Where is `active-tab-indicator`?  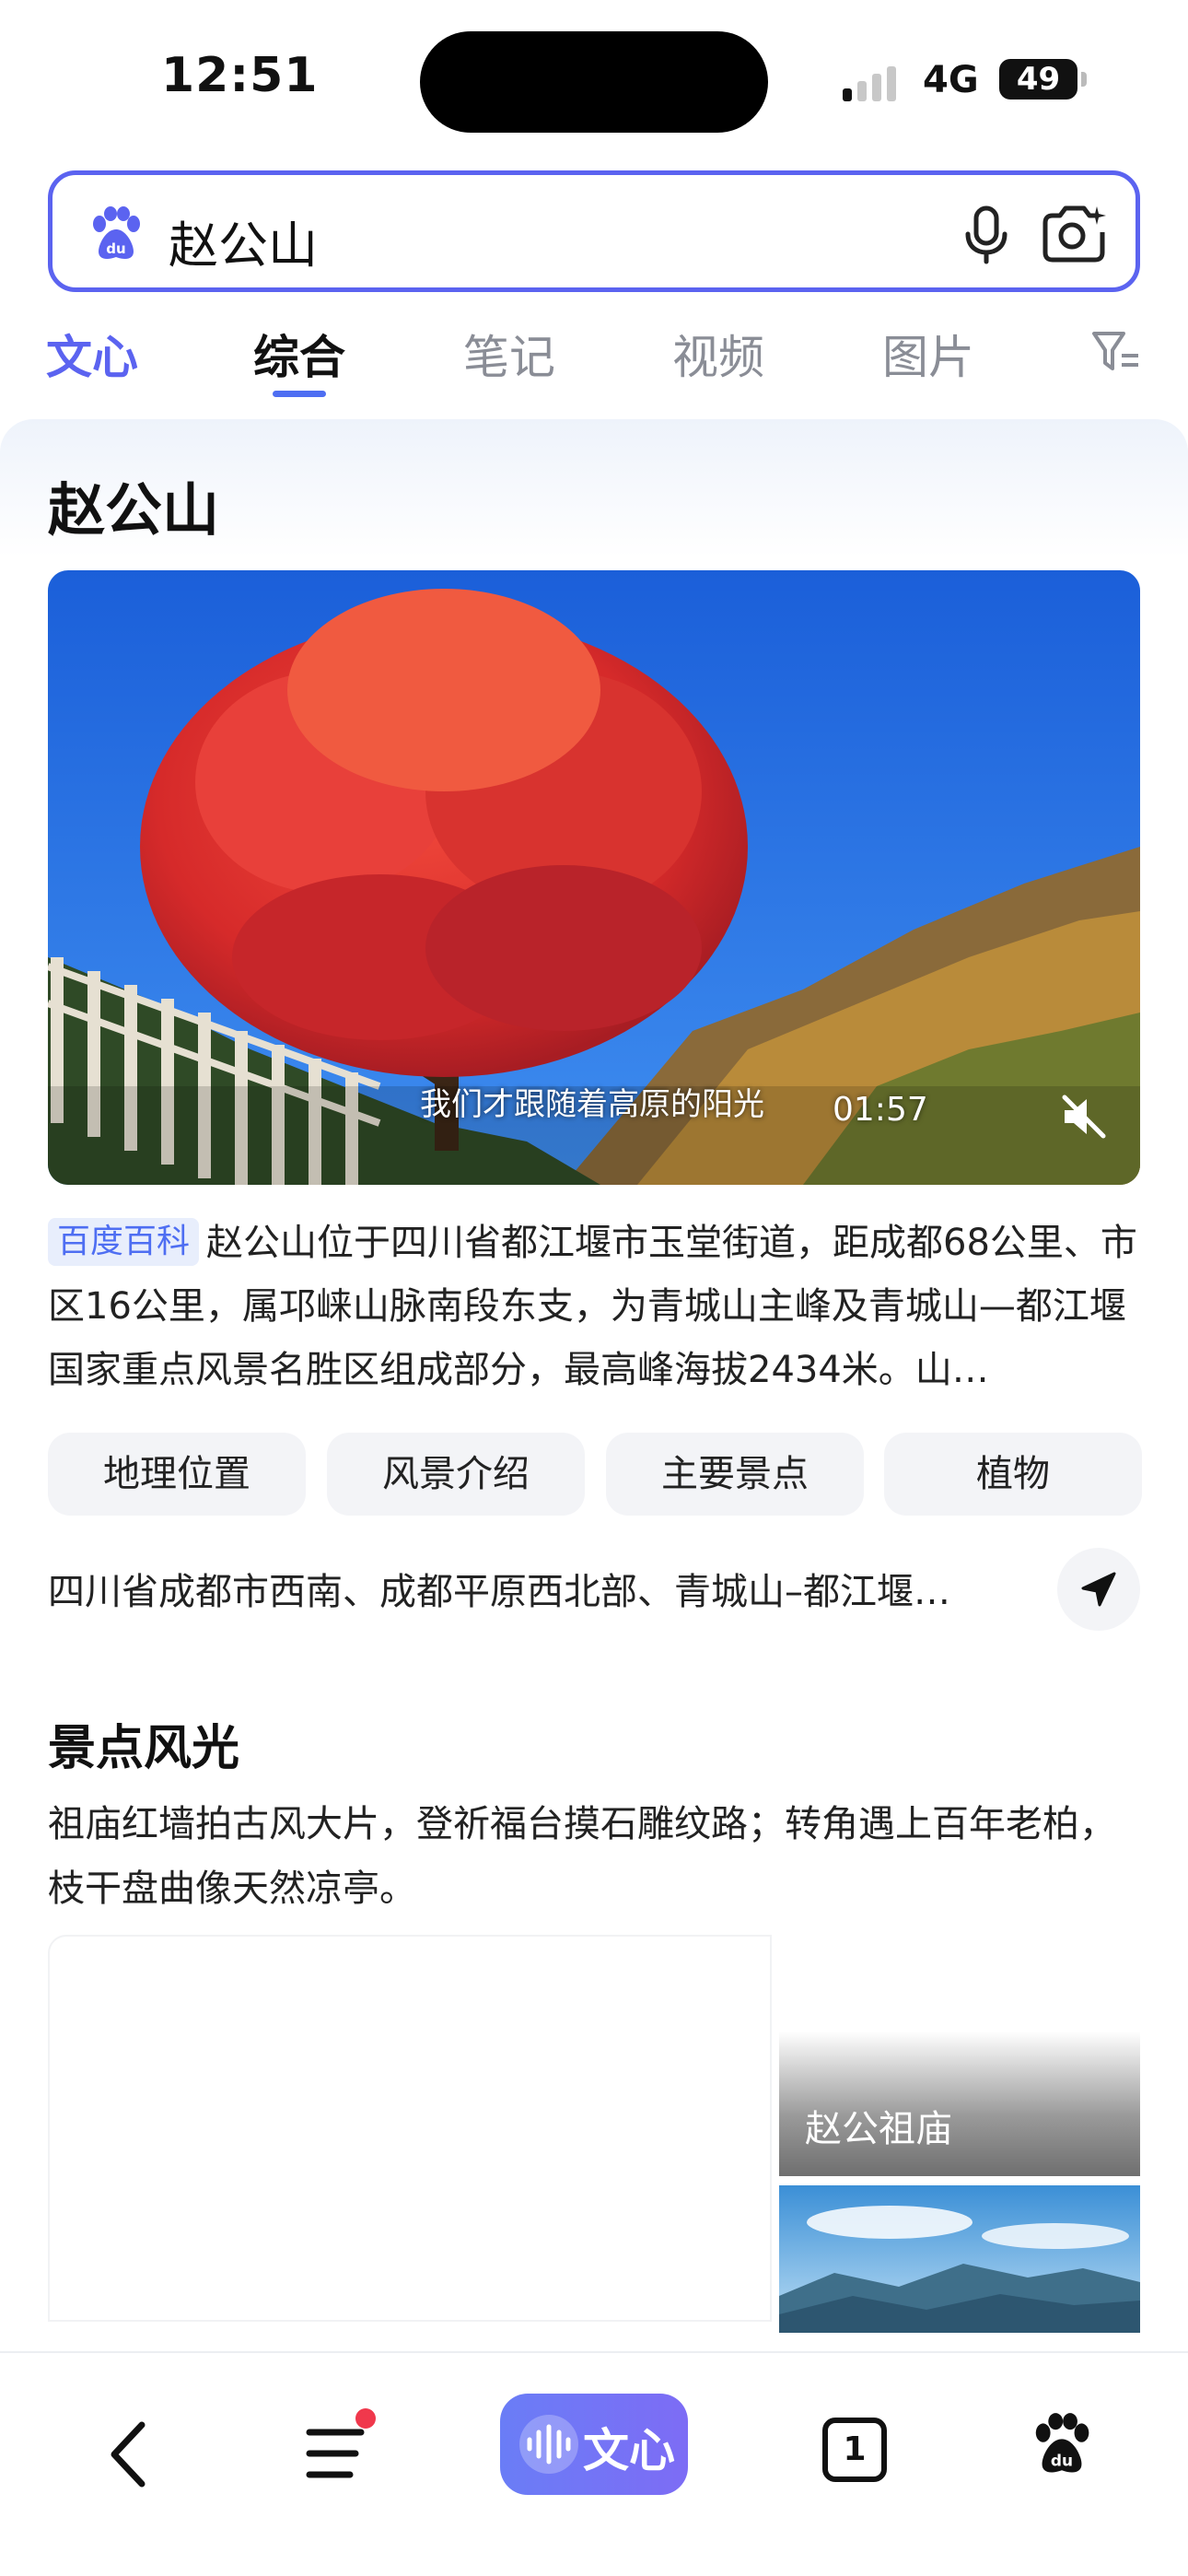
active-tab-indicator is located at coordinates (299, 394).